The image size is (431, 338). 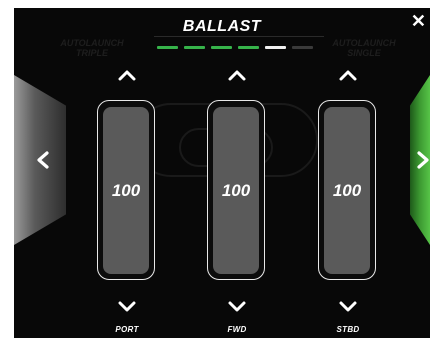 I want to click on tank-label: STBD, so click(x=348, y=329).